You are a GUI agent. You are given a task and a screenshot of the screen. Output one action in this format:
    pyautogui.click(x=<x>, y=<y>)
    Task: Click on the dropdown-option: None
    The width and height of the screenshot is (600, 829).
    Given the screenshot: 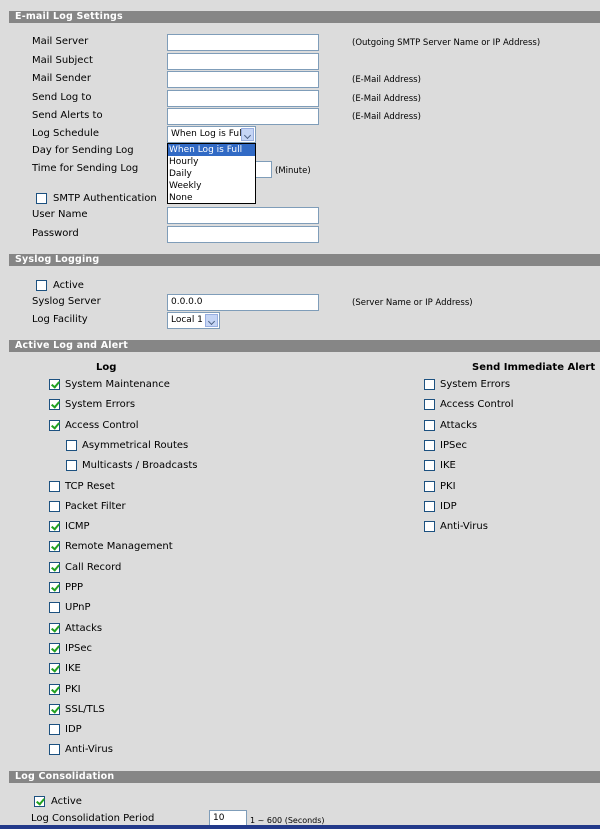 What is the action you would take?
    pyautogui.click(x=211, y=198)
    